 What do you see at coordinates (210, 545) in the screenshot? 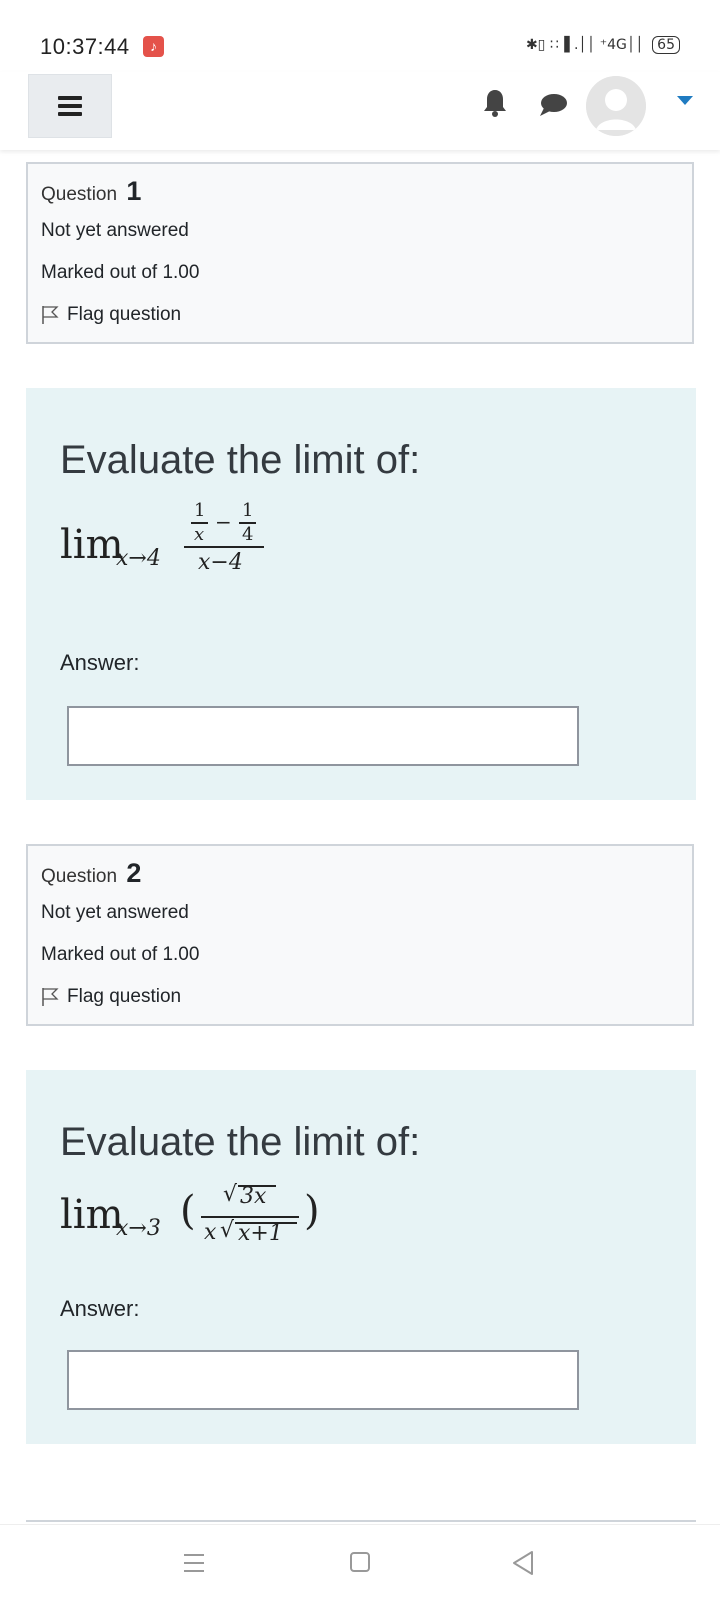
I see `math-formula-1: lim x→4 1 x − 1 4 x−4` at bounding box center [210, 545].